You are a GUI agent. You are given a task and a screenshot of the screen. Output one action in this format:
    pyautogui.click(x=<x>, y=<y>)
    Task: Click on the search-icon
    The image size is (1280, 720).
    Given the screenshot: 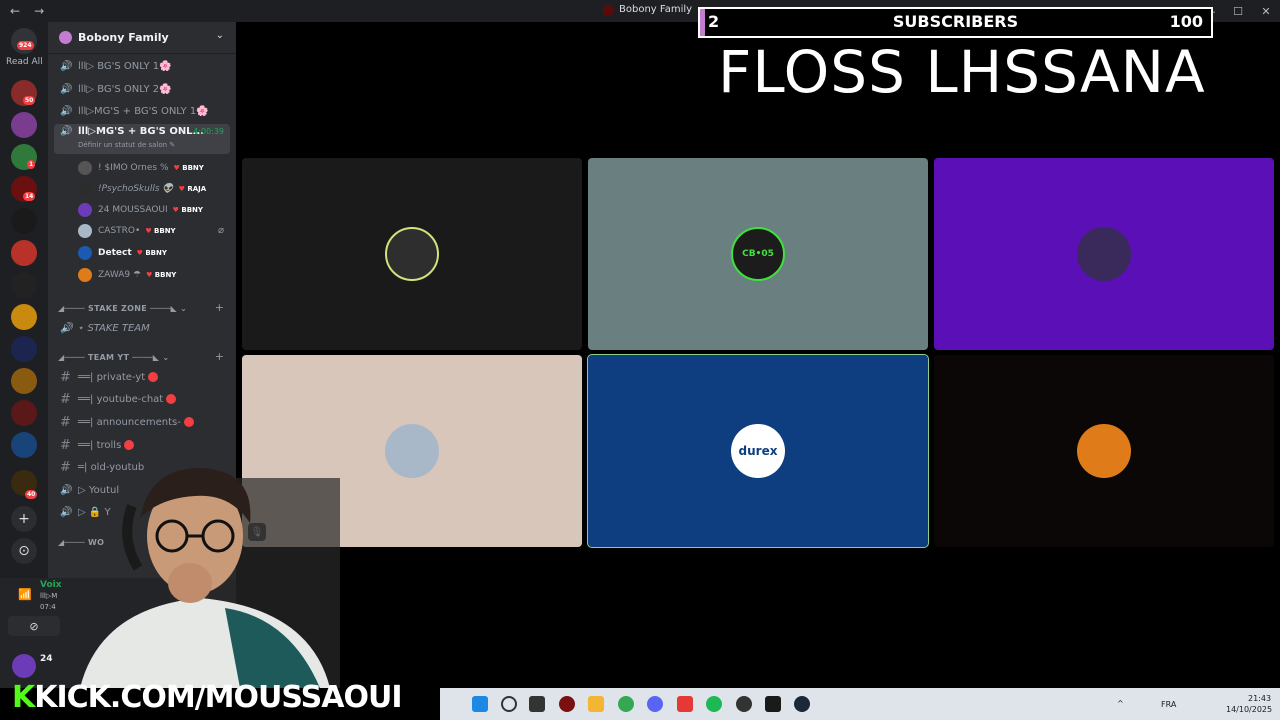 What is the action you would take?
    pyautogui.click(x=509, y=704)
    